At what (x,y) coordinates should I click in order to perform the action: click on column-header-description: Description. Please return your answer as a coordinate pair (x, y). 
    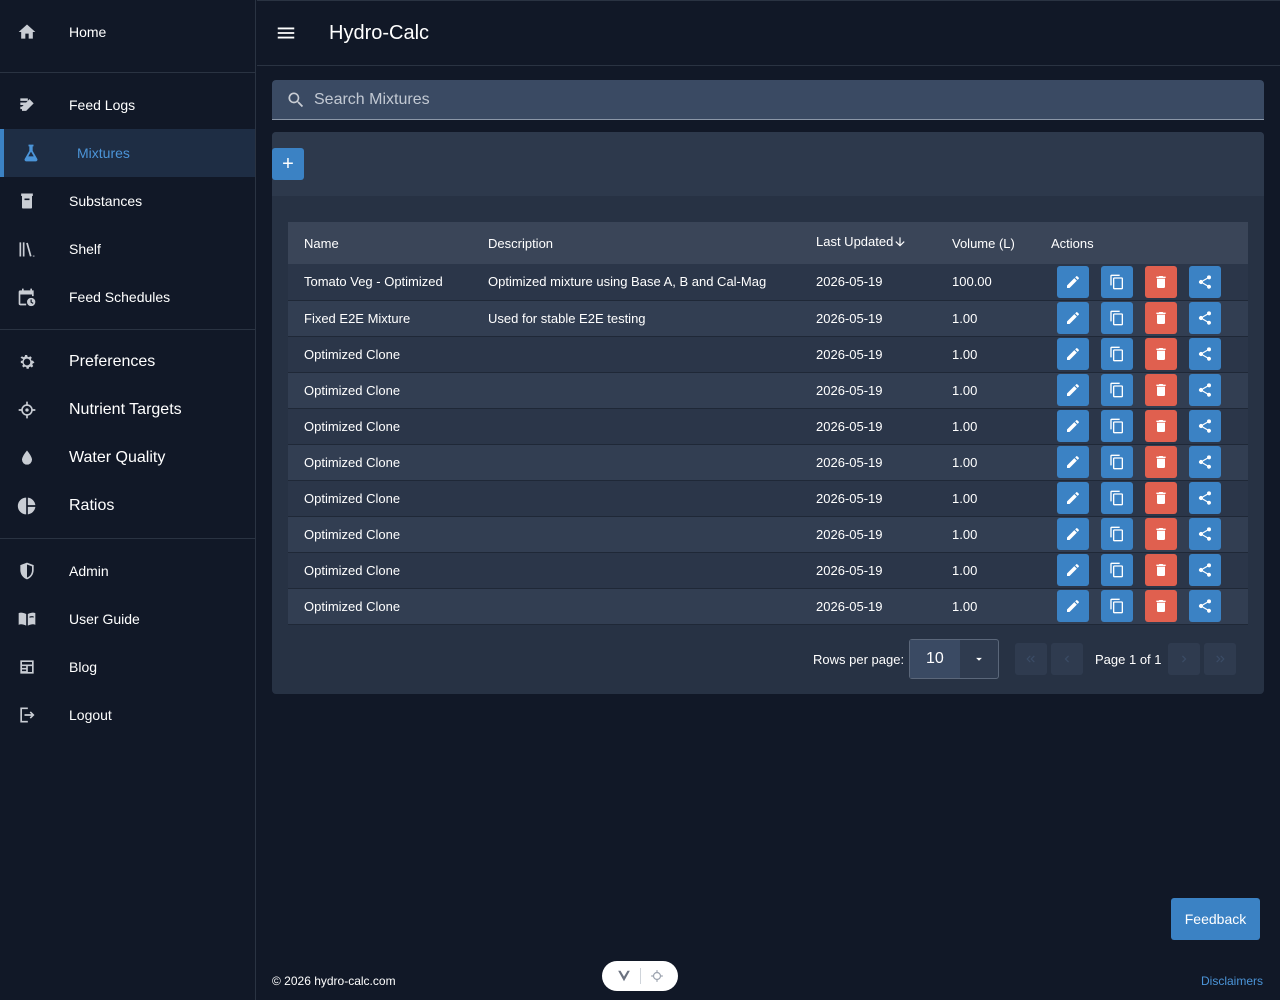
    Looking at the image, I should click on (636, 243).